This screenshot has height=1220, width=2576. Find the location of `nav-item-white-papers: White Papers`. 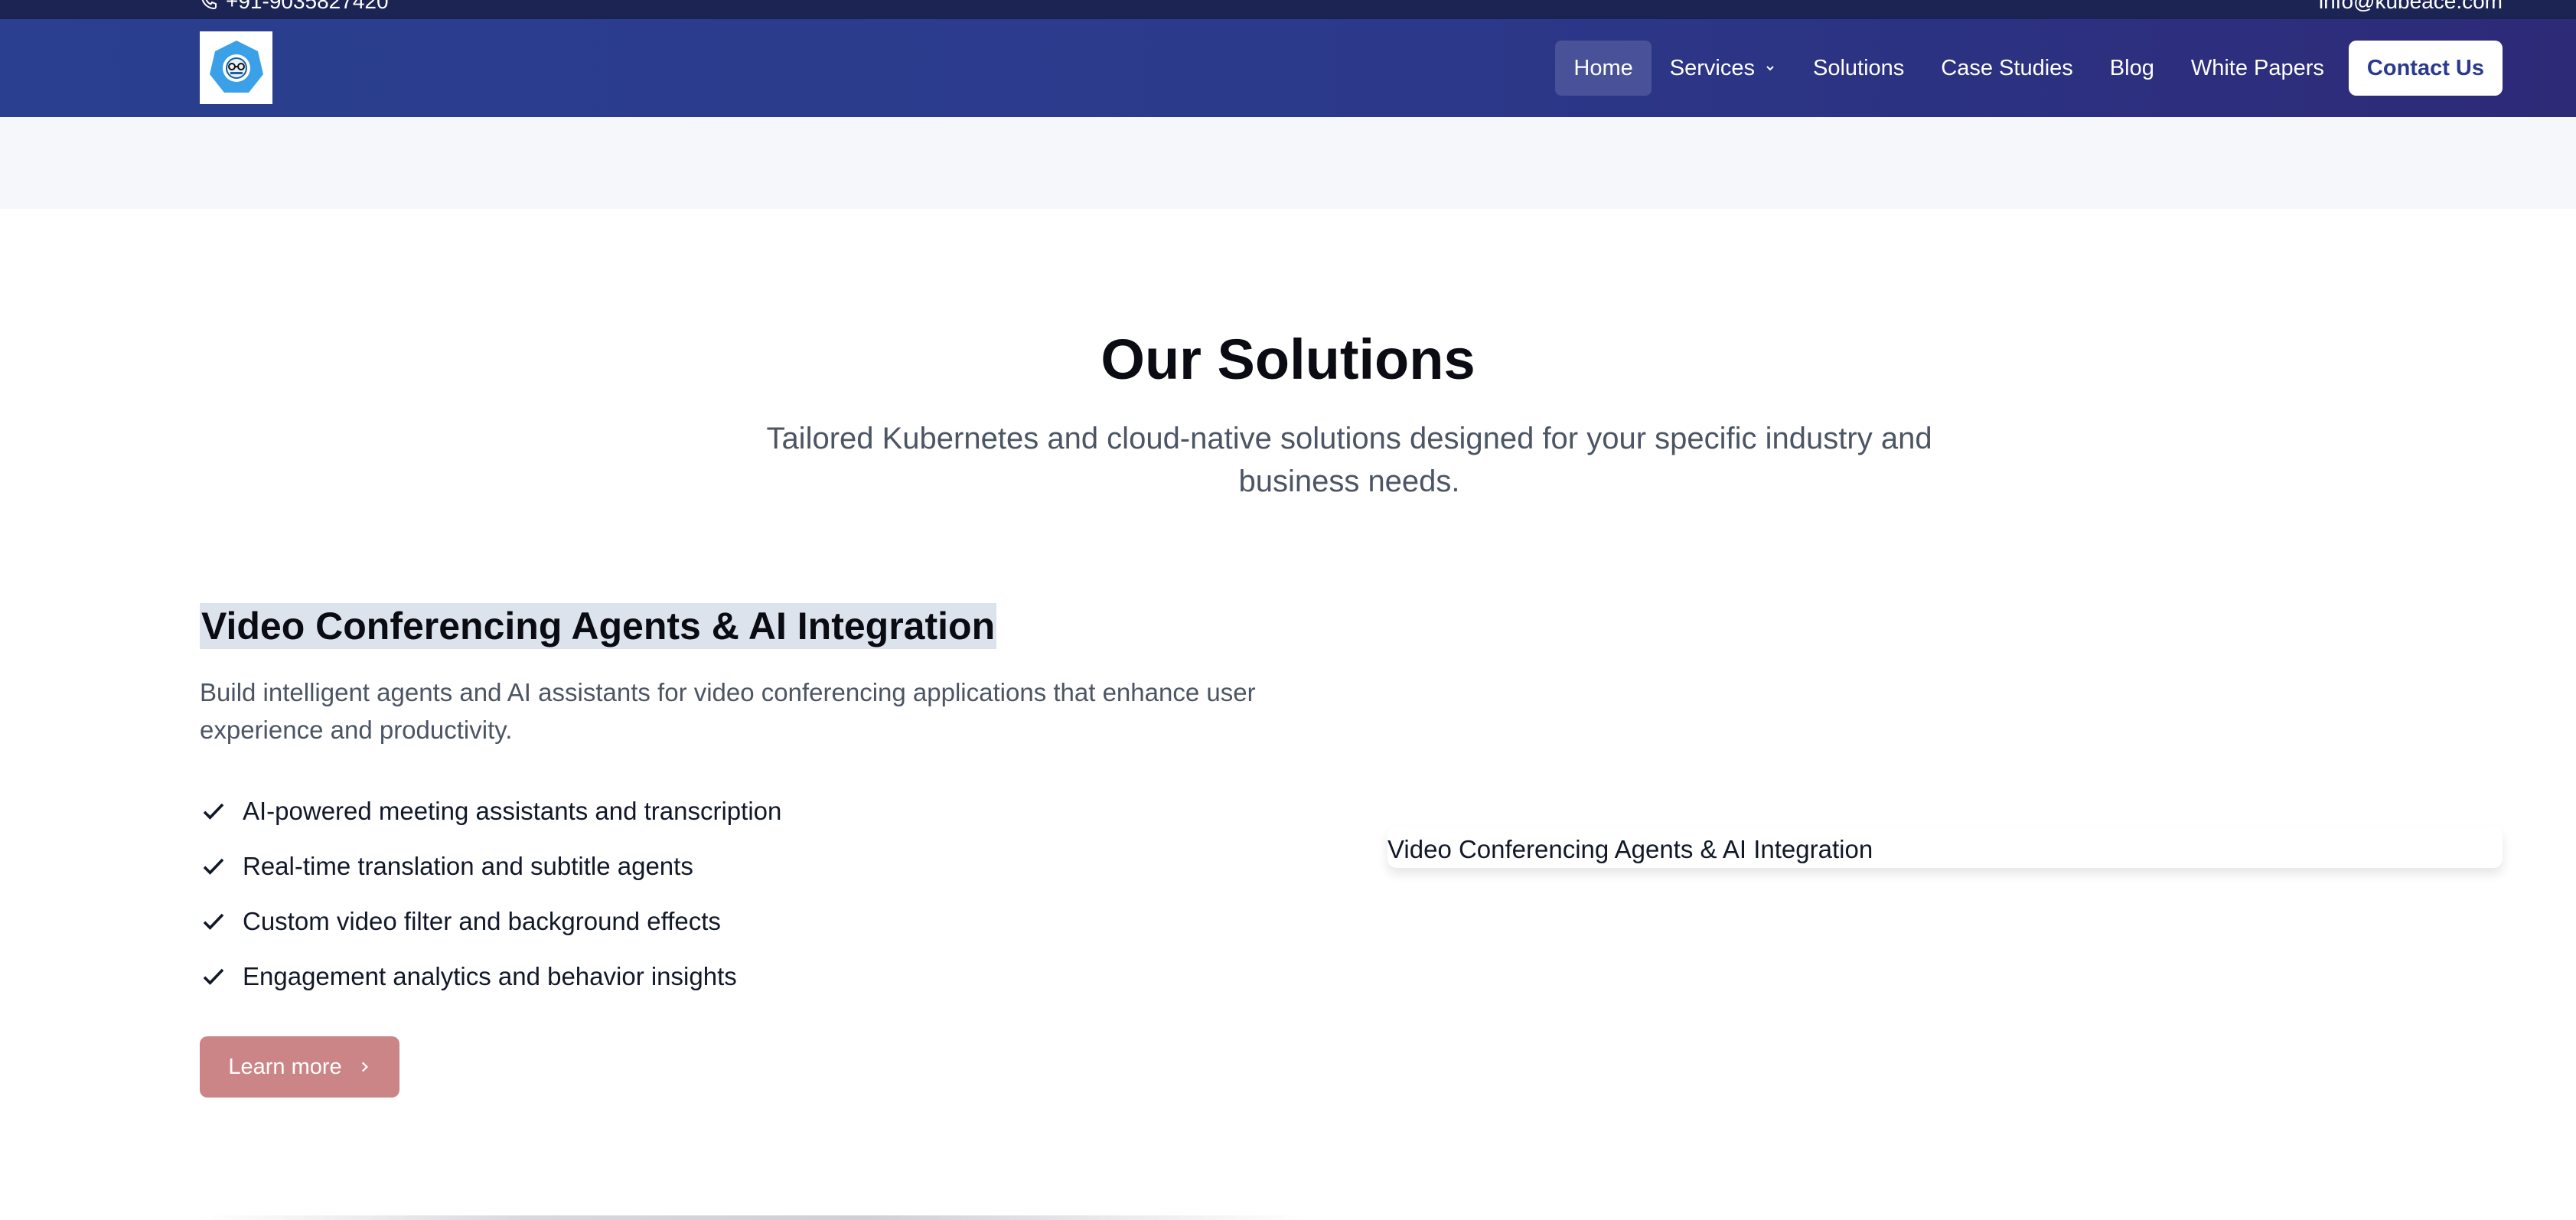

nav-item-white-papers: White Papers is located at coordinates (2258, 69).